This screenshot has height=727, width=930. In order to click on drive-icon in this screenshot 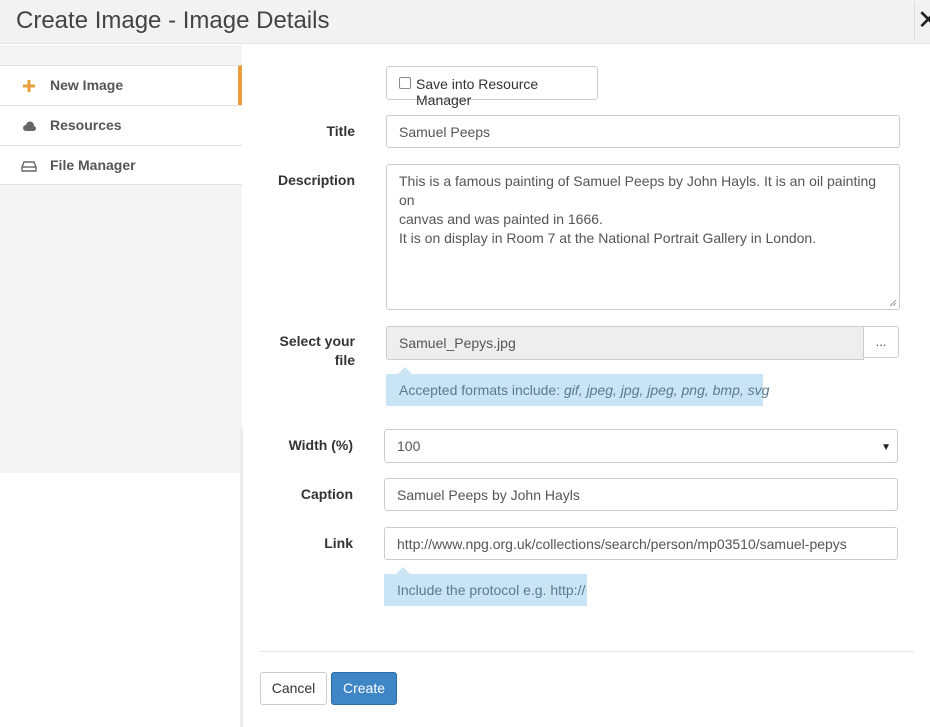, I will do `click(29, 166)`.